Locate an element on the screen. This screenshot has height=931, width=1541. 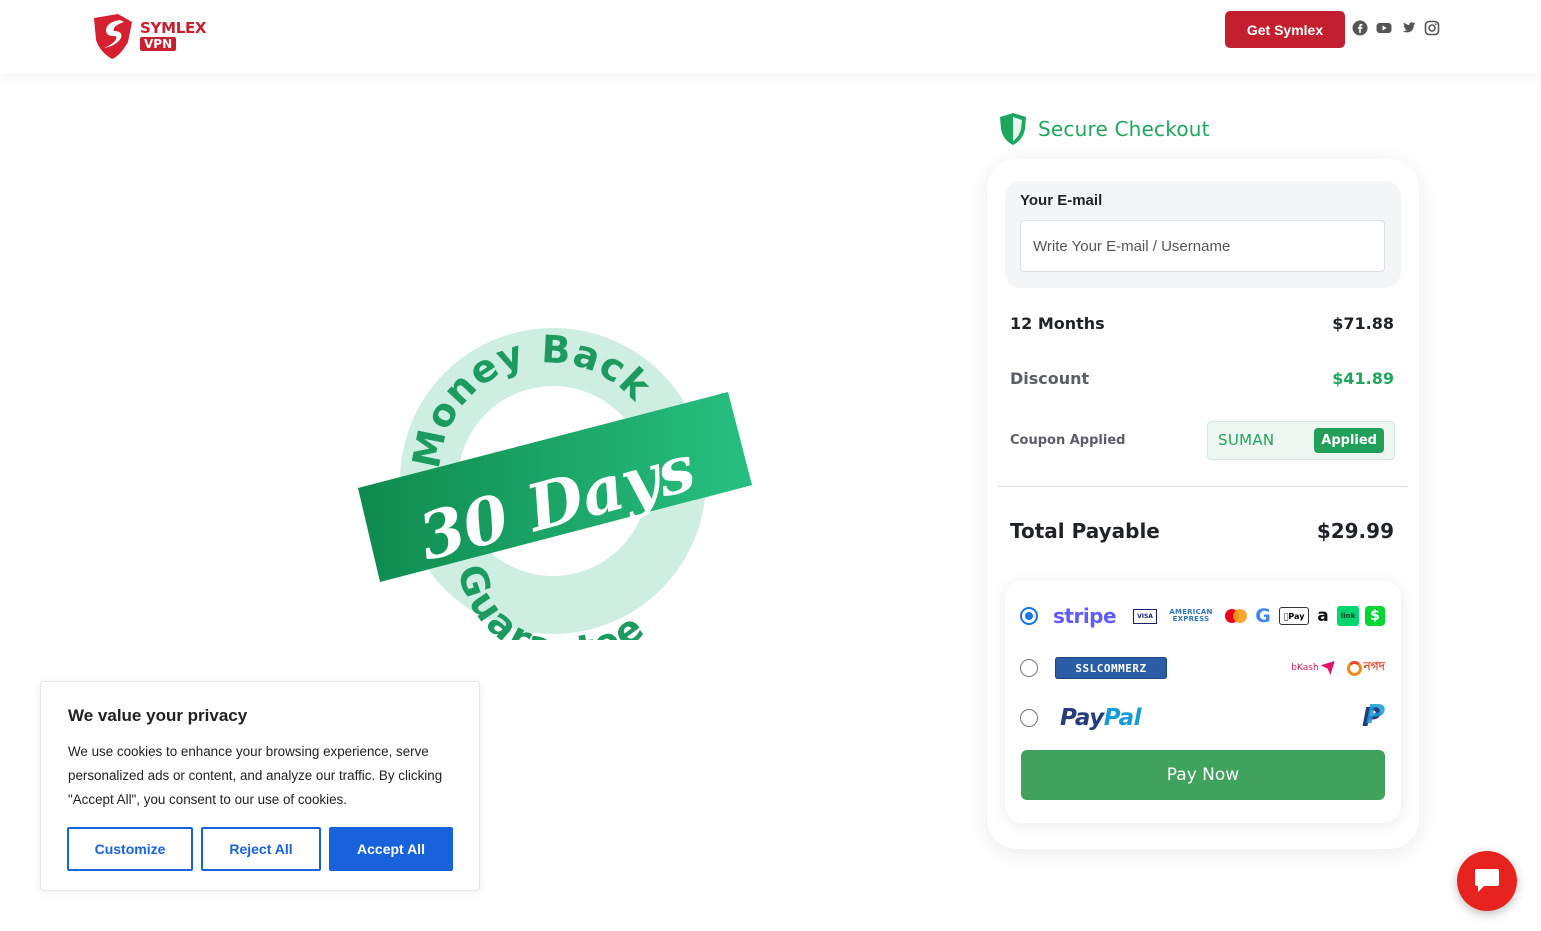
reject-all-button: Reject All is located at coordinates (261, 849).